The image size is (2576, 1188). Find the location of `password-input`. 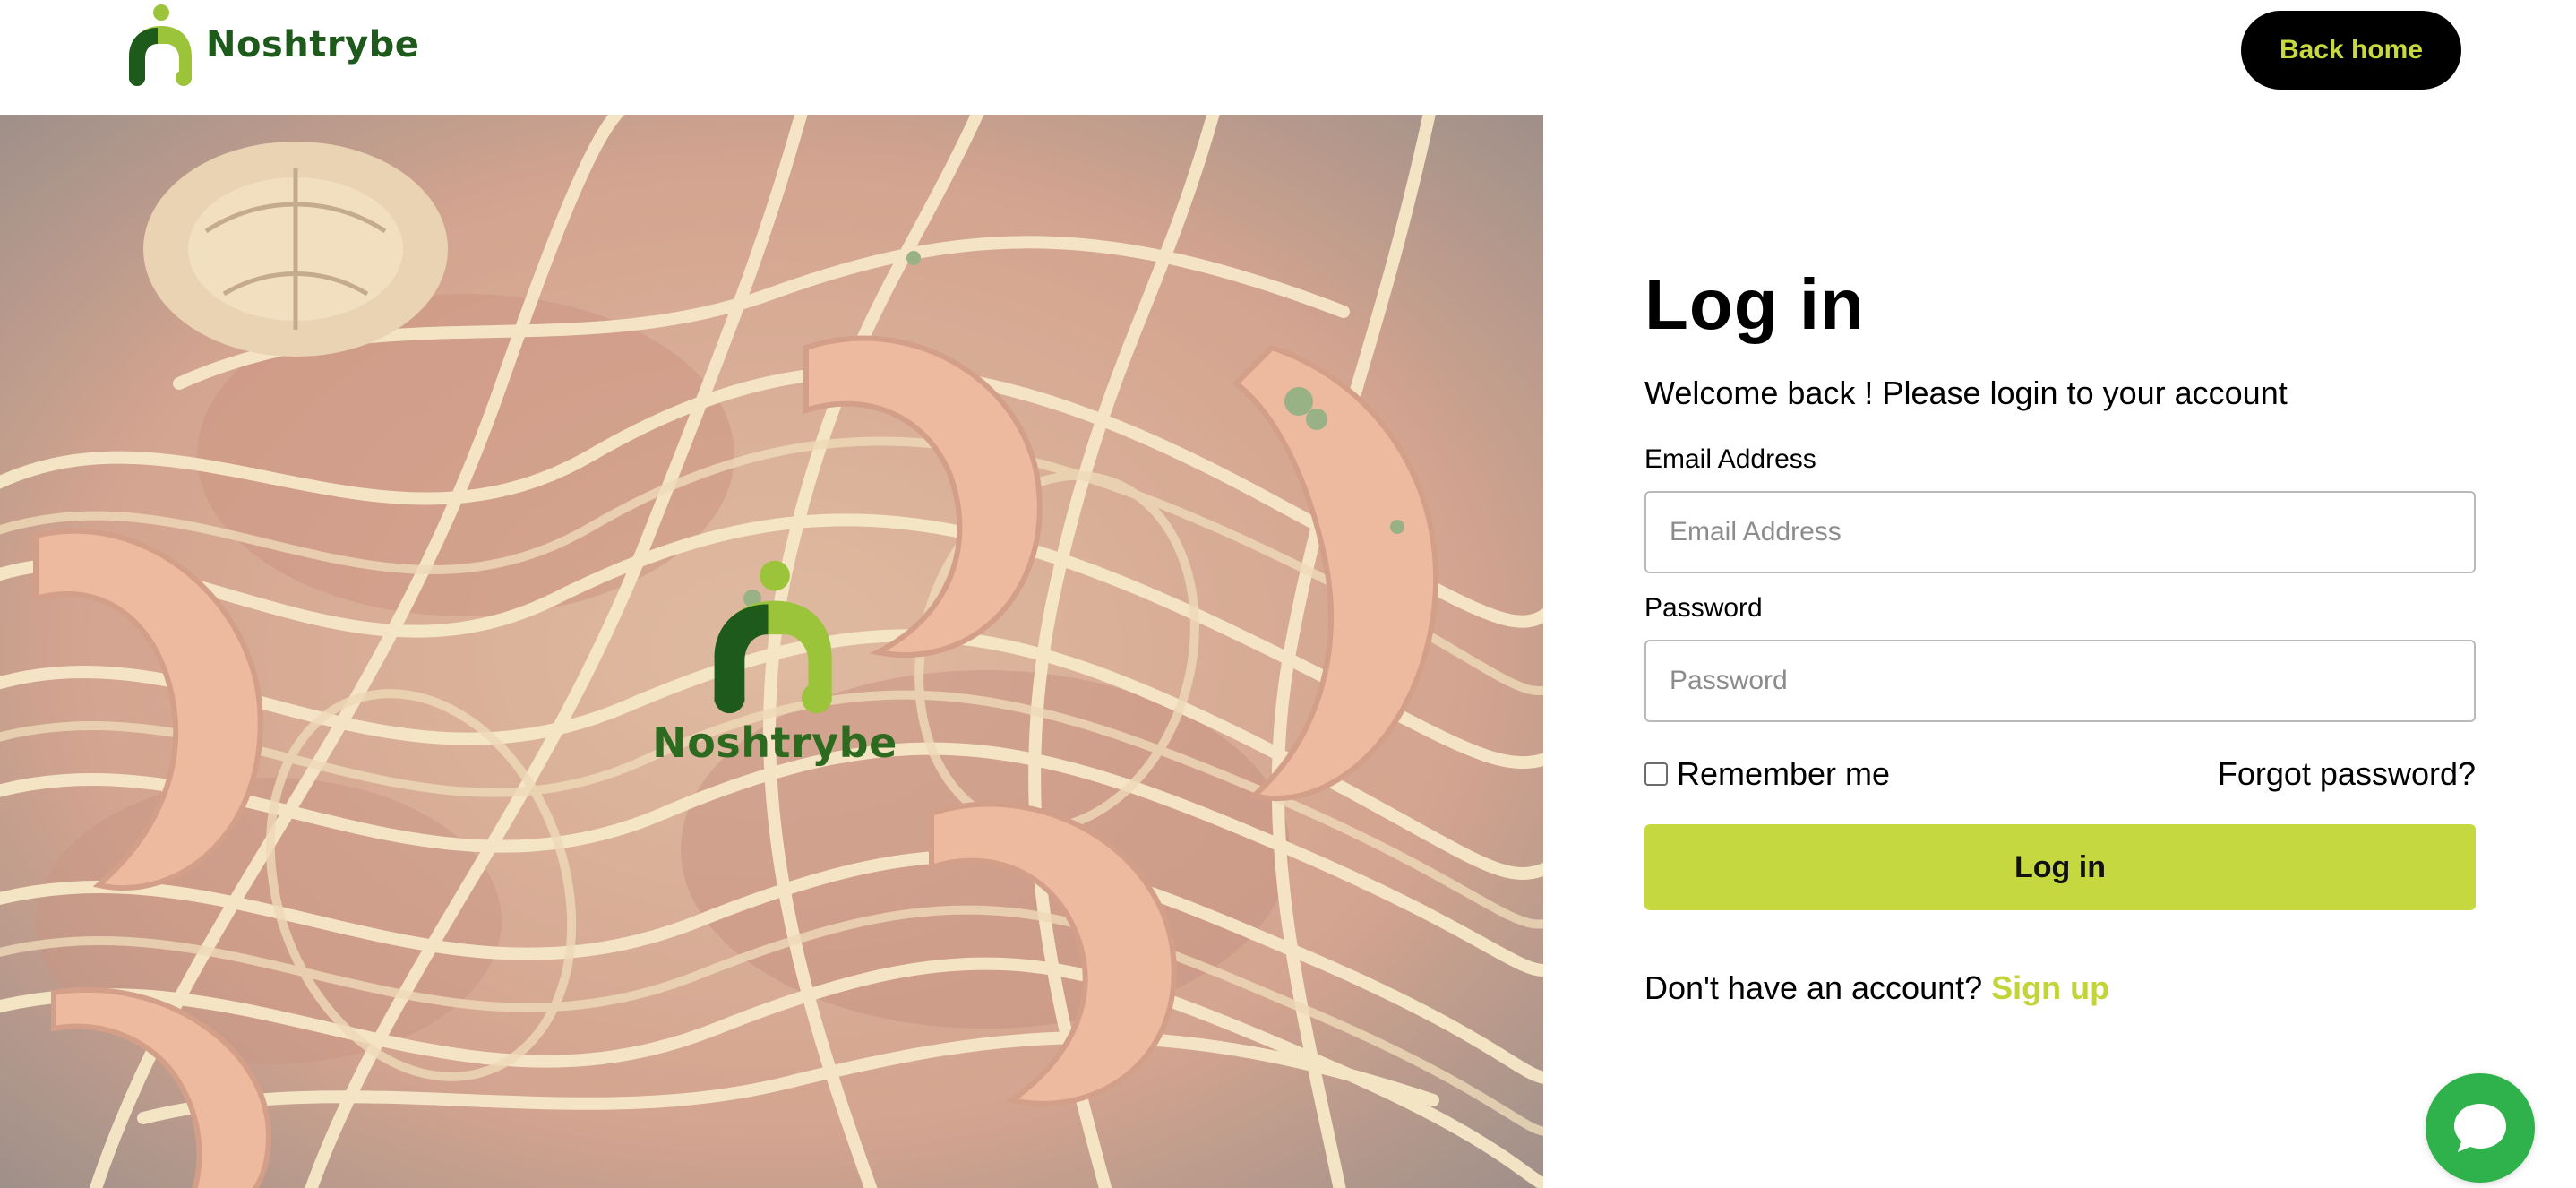

password-input is located at coordinates (2060, 681).